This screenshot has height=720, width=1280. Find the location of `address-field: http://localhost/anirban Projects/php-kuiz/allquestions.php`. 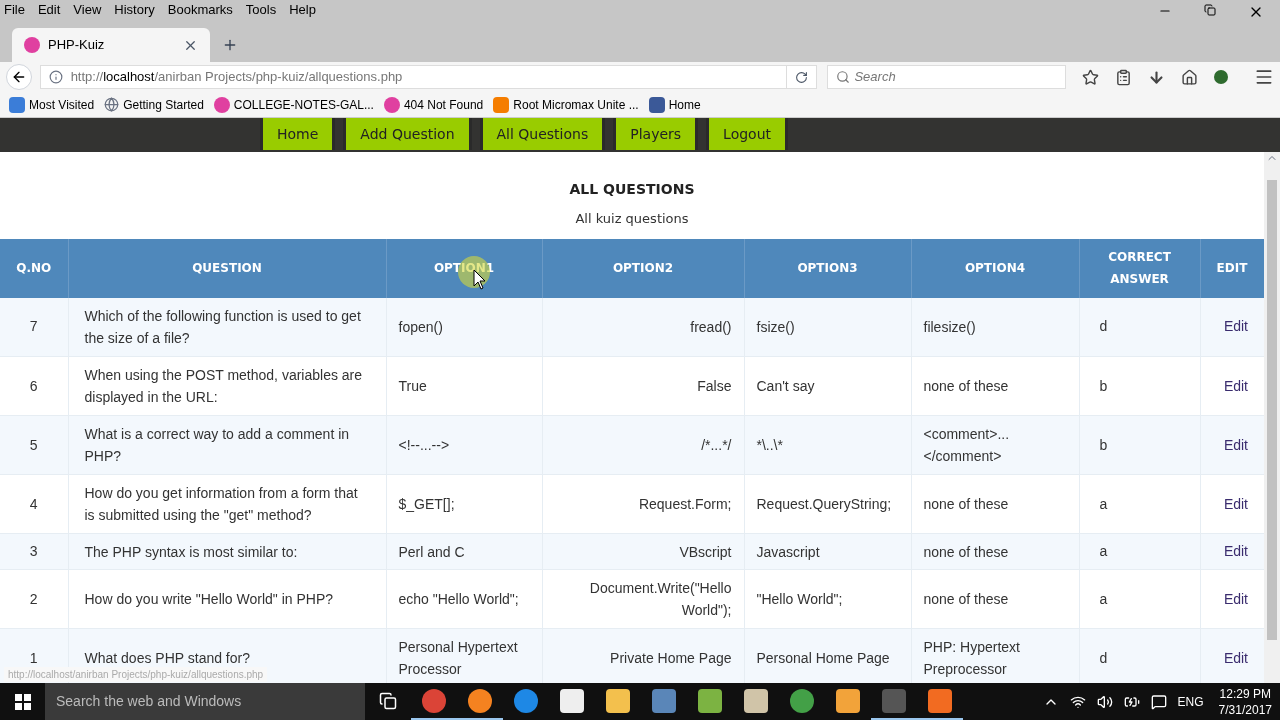

address-field: http://localhost/anirban Projects/php-kuiz/allquestions.php is located at coordinates (428, 77).